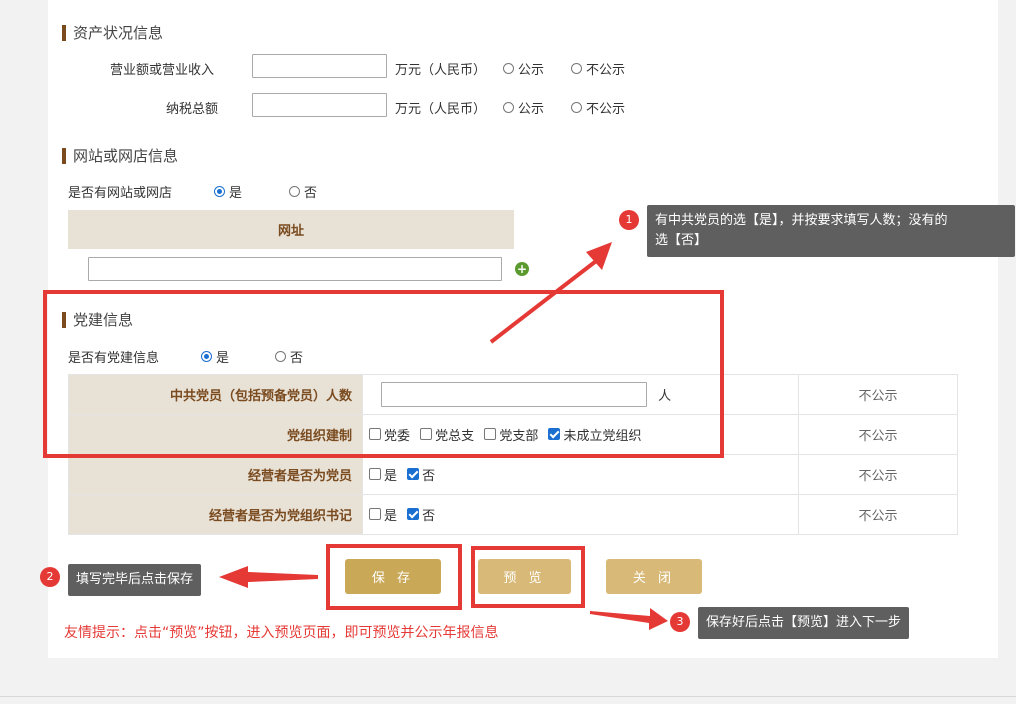 This screenshot has height=704, width=1016. I want to click on annotation-tip-3: 保存好后点击【预览】进入下一步, so click(804, 623).